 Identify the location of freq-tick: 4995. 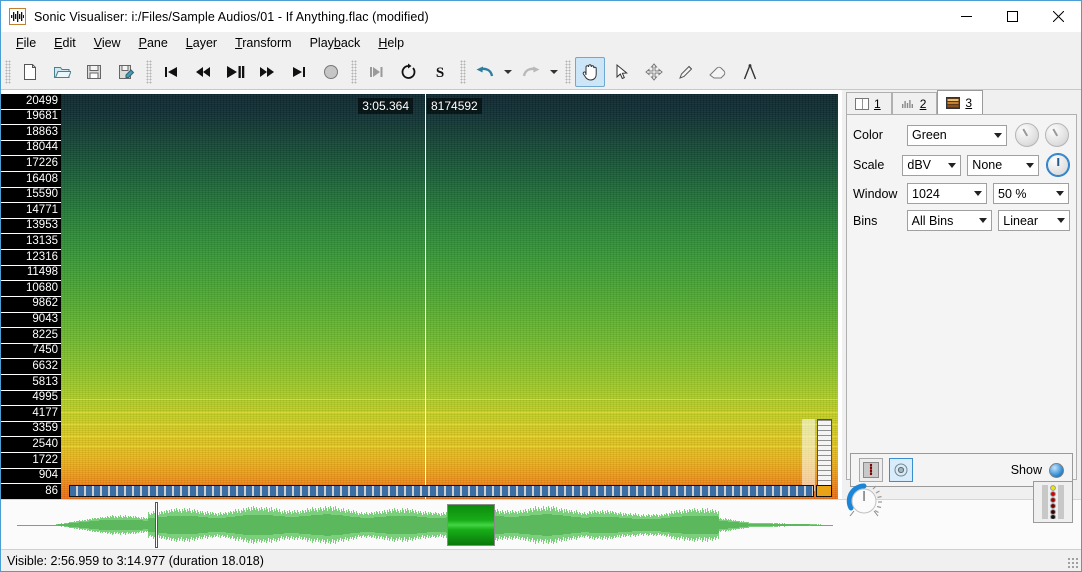
(31, 399).